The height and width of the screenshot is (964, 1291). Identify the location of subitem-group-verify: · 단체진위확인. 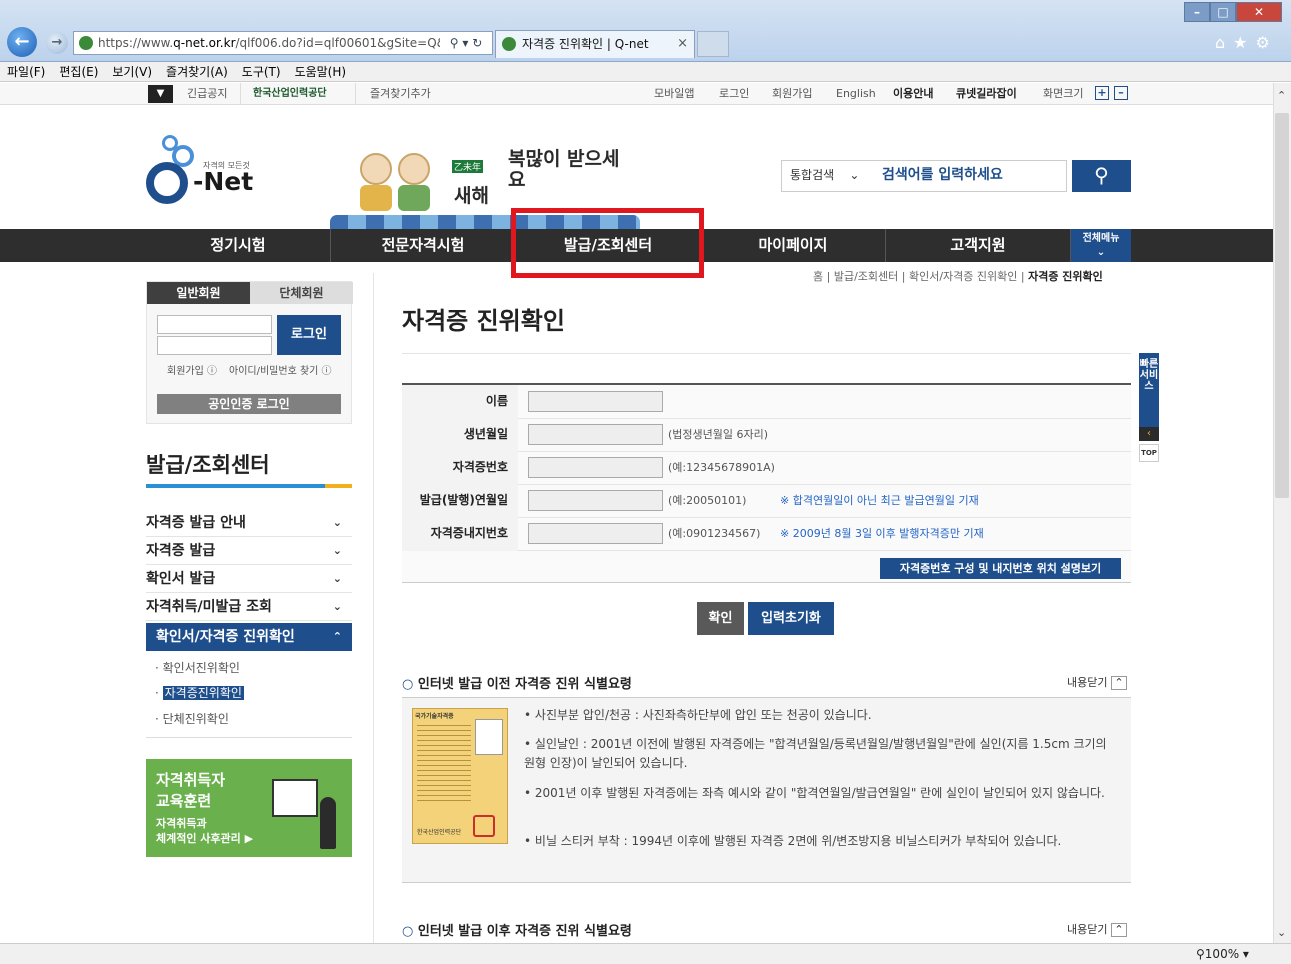
(192, 718).